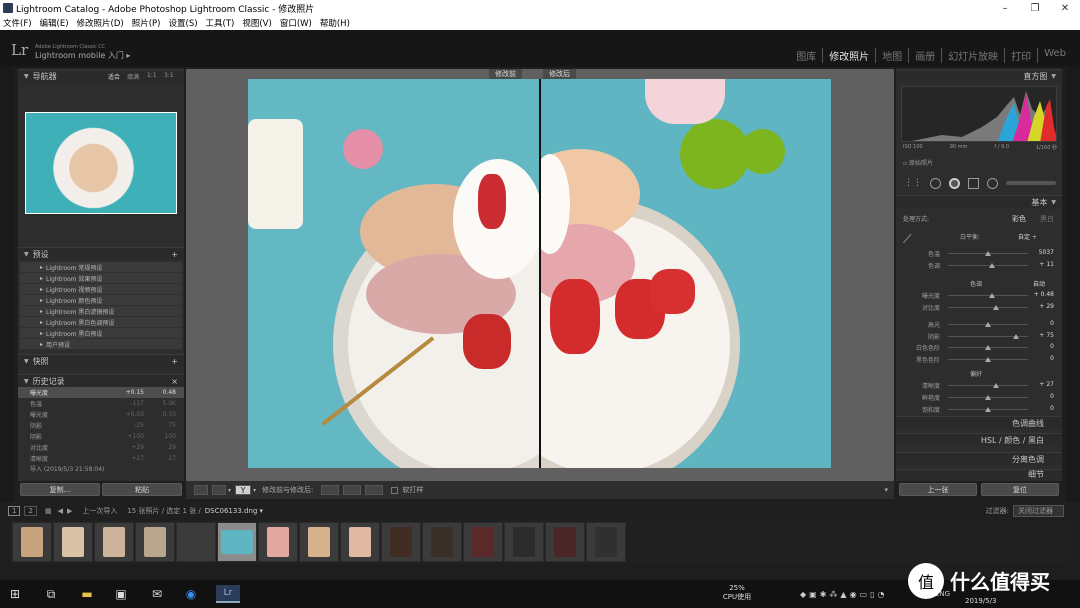  Describe the element at coordinates (979, 201) in the screenshot. I see `basic-header: 基本 ▼` at that location.